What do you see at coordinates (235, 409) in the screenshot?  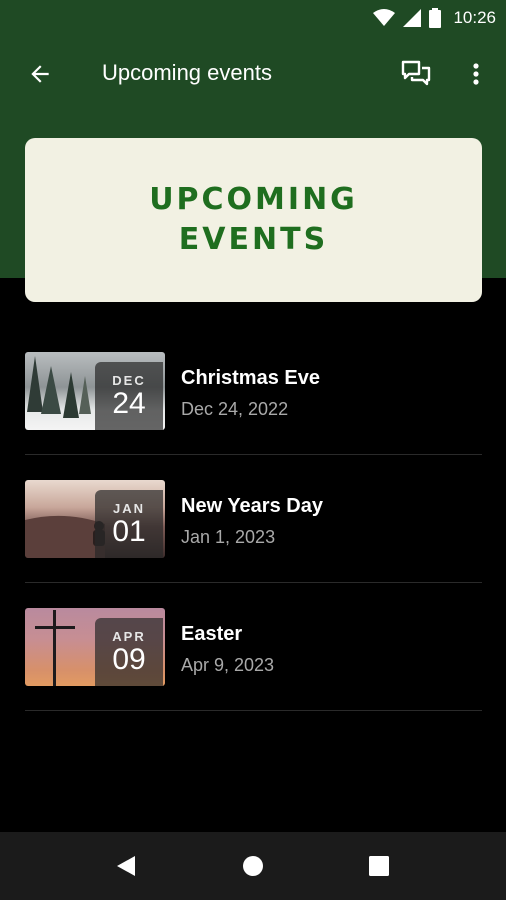 I see `event-date: Dec 24, 2022` at bounding box center [235, 409].